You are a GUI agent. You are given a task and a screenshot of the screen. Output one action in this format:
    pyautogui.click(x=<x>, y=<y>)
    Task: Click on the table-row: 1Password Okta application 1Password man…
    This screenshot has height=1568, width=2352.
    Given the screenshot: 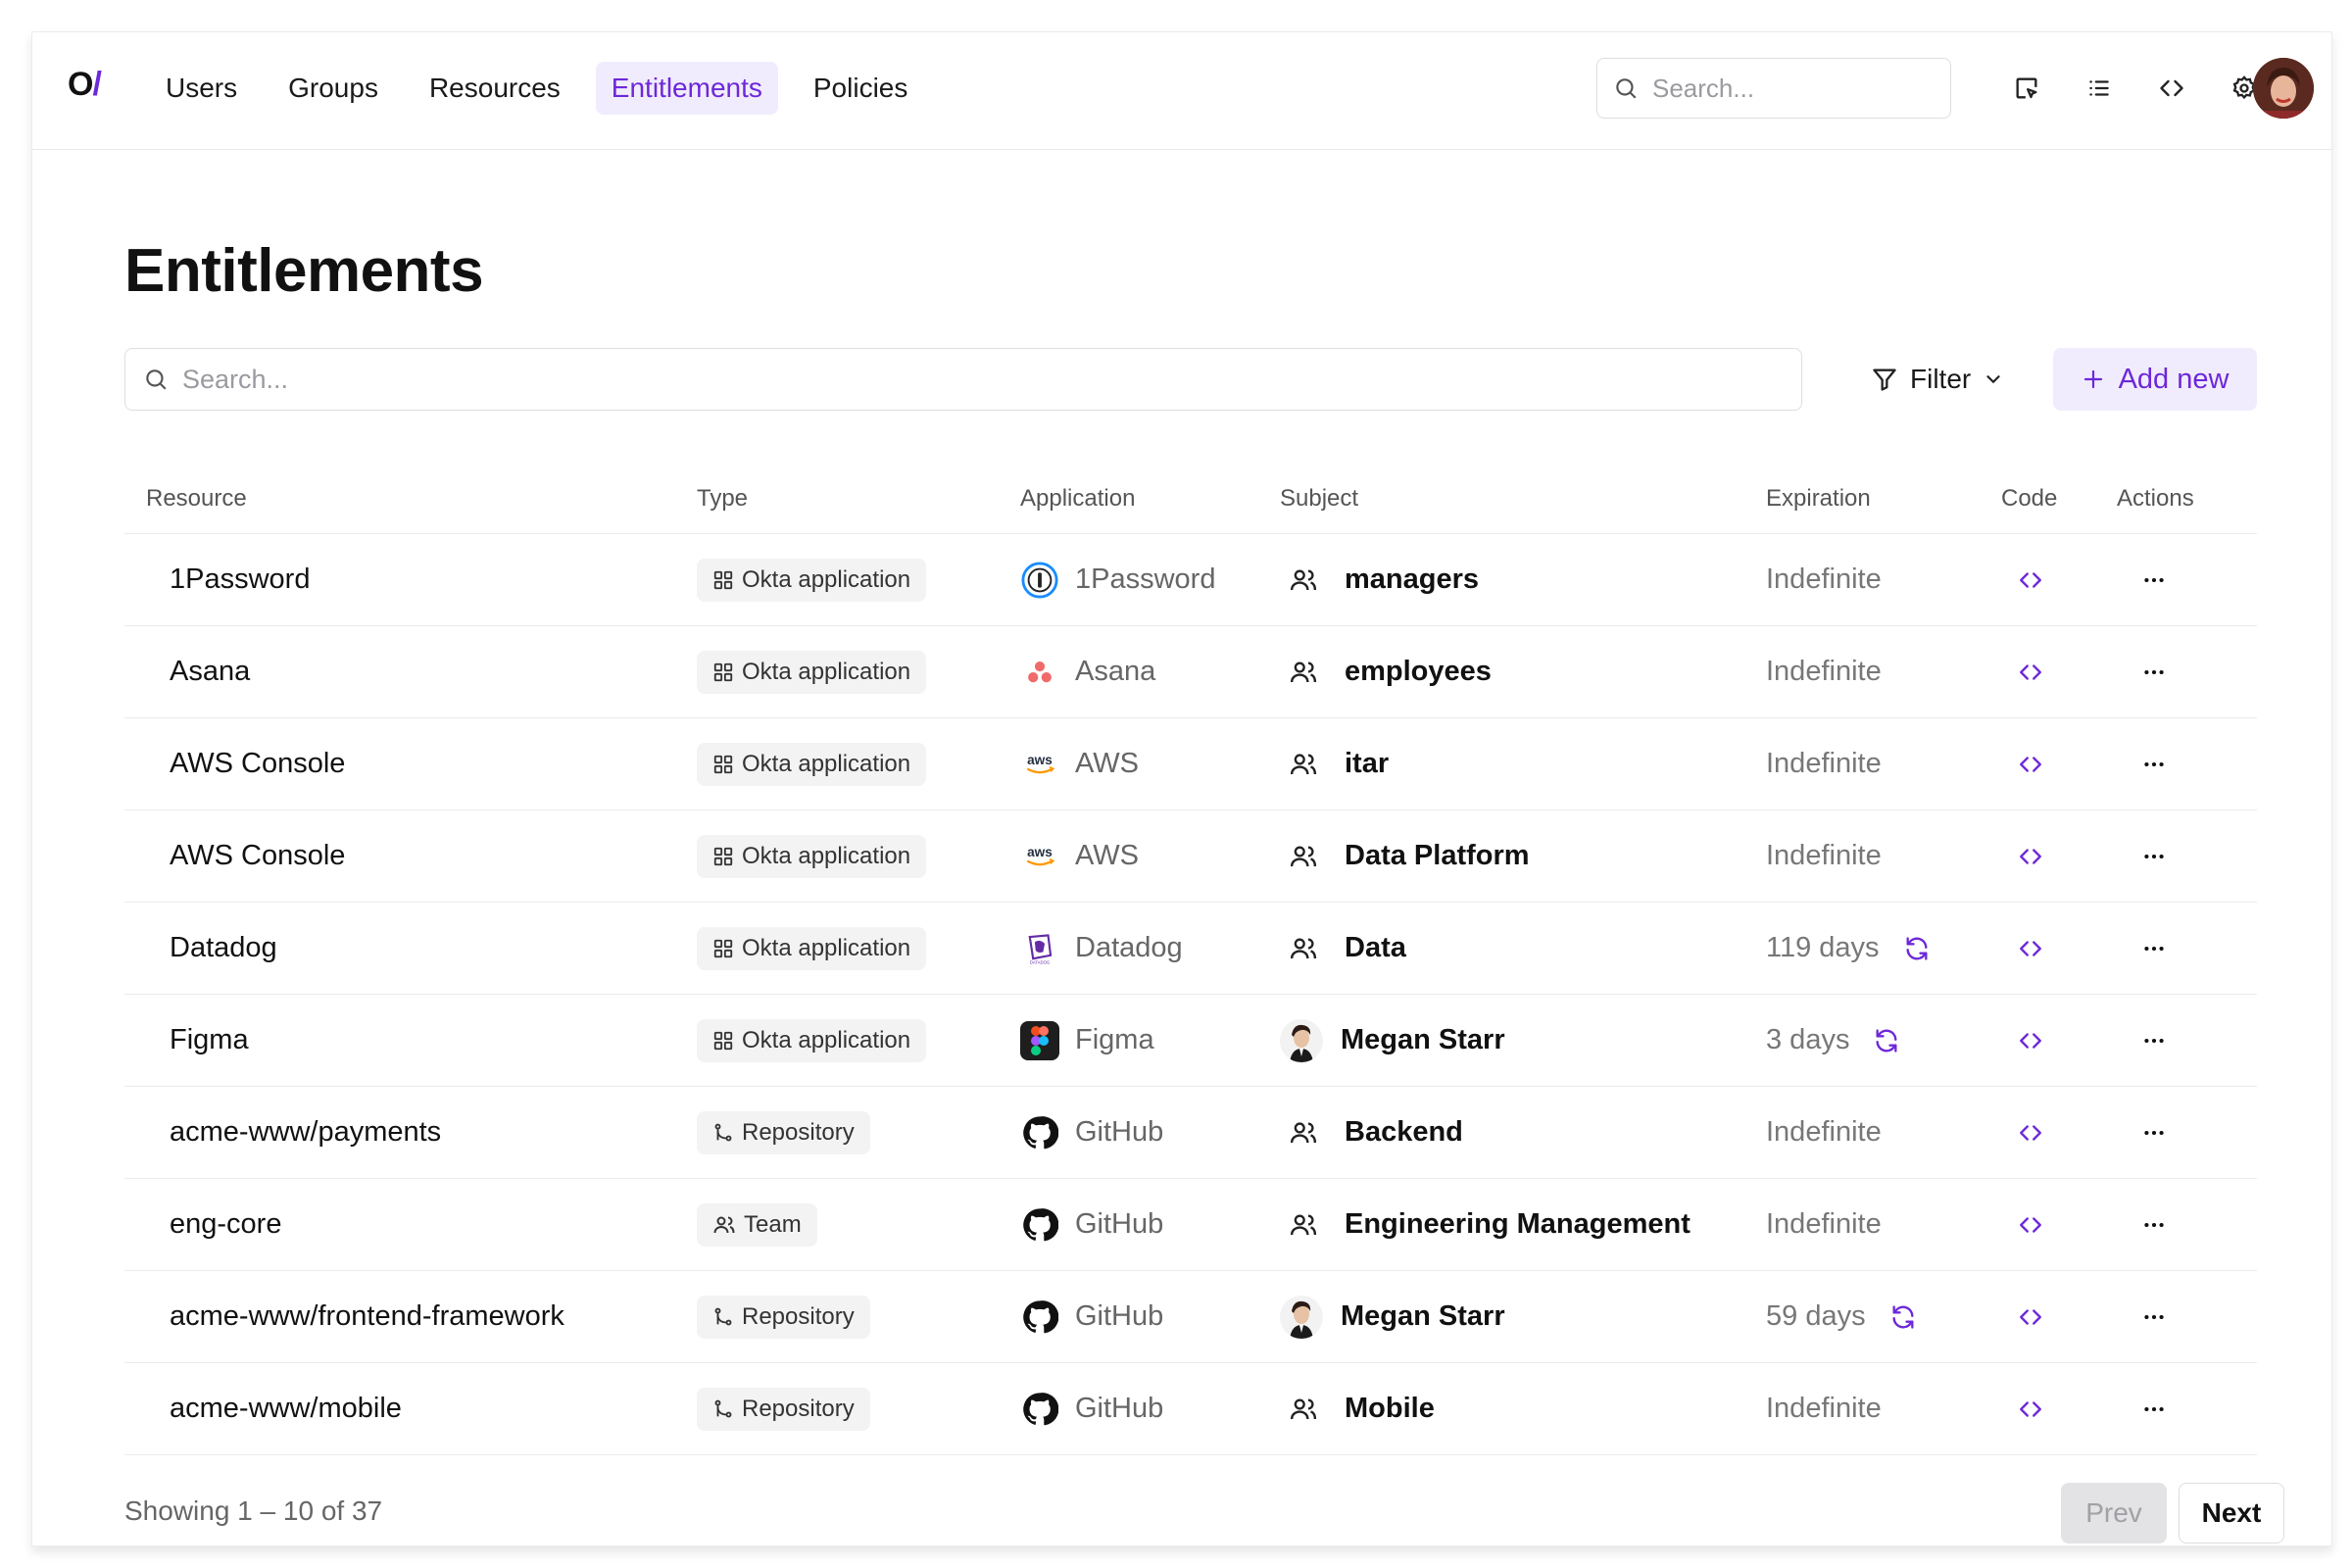 What is the action you would take?
    pyautogui.click(x=1190, y=580)
    